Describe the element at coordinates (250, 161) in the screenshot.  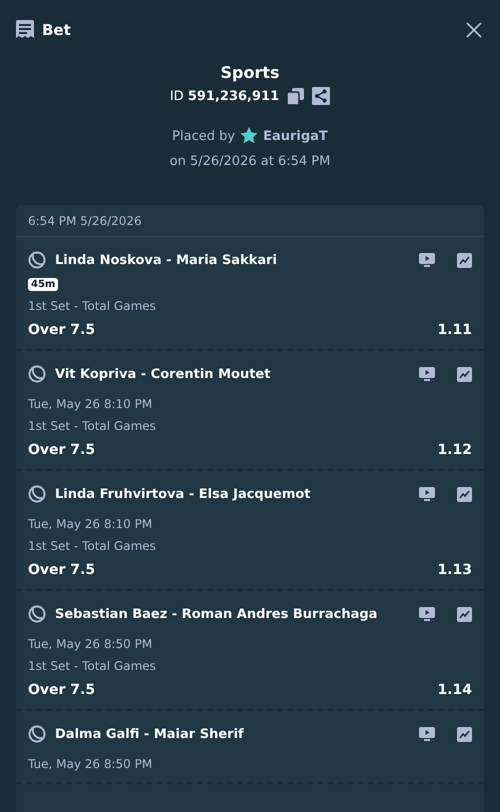
I see `placed-date: on 5/26/2026 at 6:54 PM` at that location.